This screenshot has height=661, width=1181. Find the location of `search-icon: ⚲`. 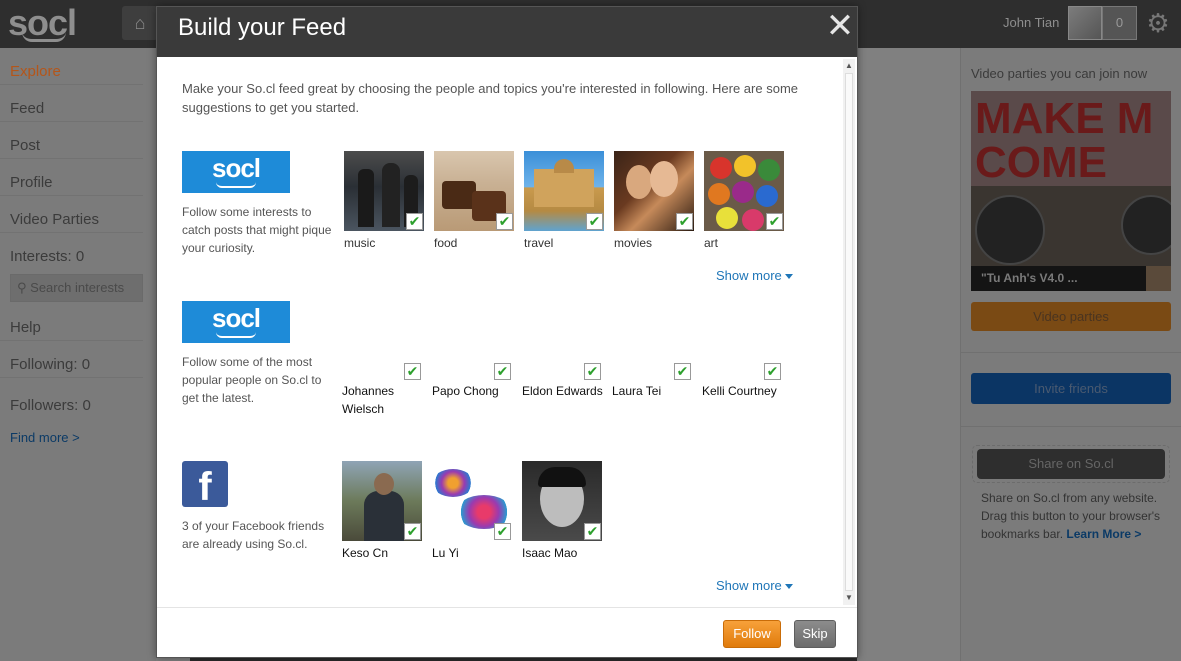

search-icon: ⚲ is located at coordinates (22, 287).